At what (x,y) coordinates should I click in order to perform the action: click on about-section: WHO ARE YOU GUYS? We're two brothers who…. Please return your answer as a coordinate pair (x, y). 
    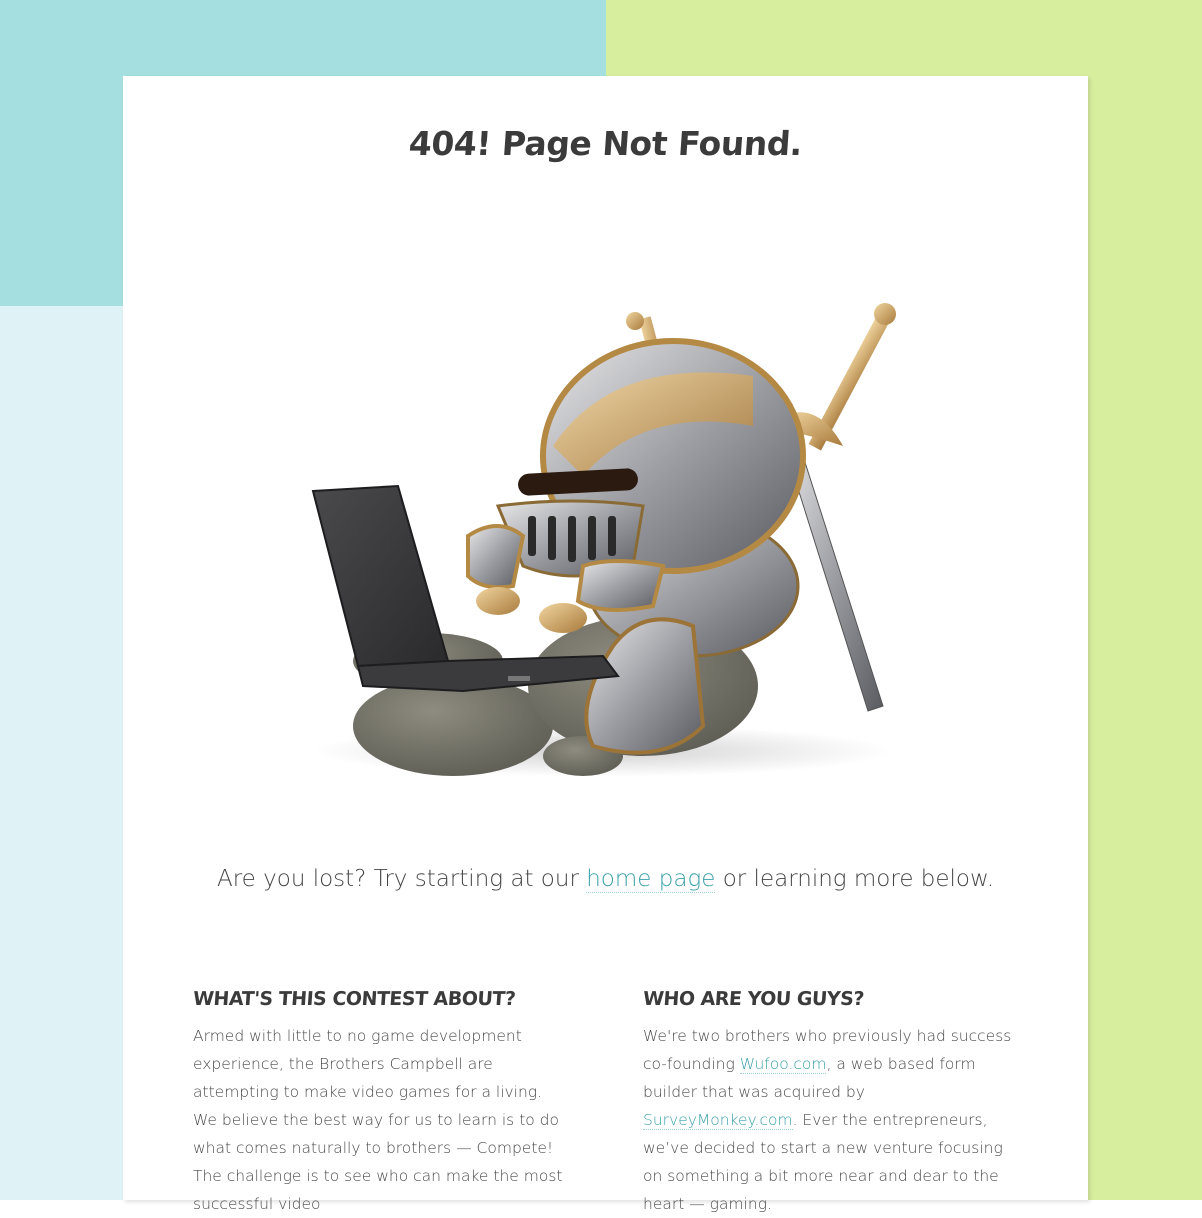
    Looking at the image, I should click on (827, 1103).